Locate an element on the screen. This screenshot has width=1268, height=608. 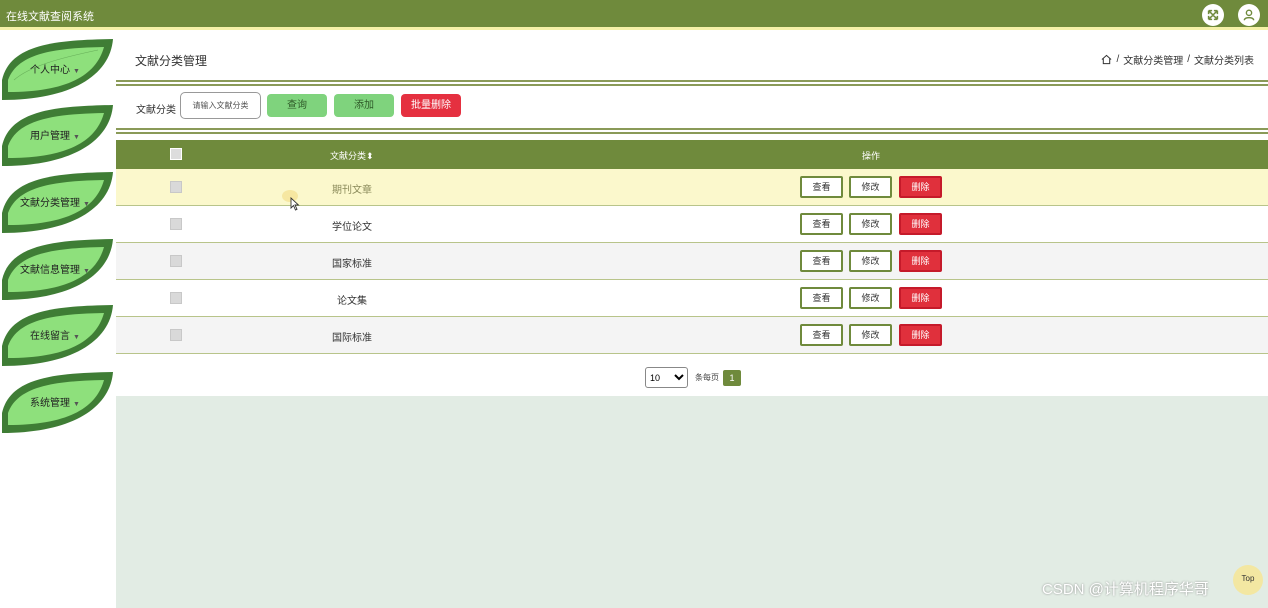
sidebar-item-label: 文献分类管理 ▼ is located at coordinates (55, 203).